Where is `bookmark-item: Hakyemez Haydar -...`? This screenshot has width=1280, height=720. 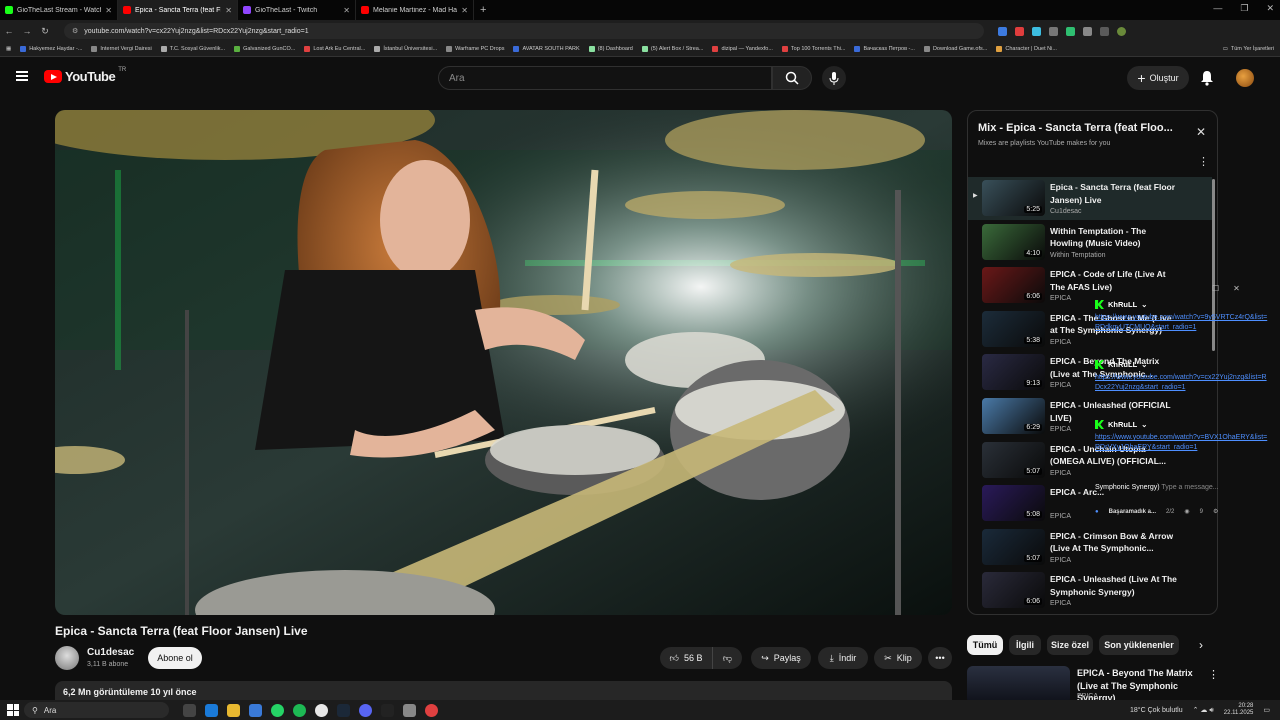 bookmark-item: Hakyemez Haydar -... is located at coordinates (51, 49).